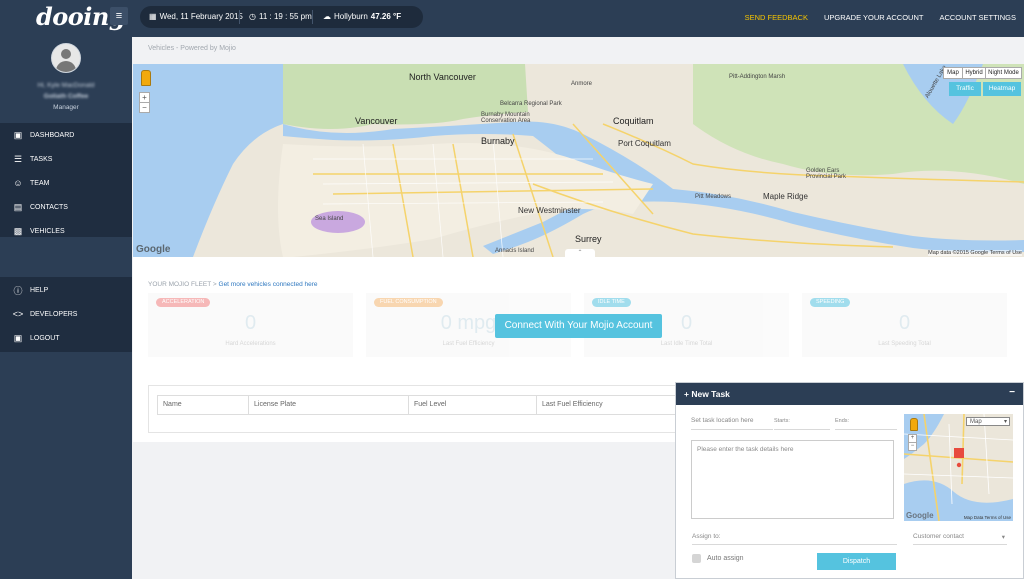 This screenshot has height=579, width=1024. Describe the element at coordinates (912, 446) in the screenshot. I see `mini-zoom-out-button: −` at that location.